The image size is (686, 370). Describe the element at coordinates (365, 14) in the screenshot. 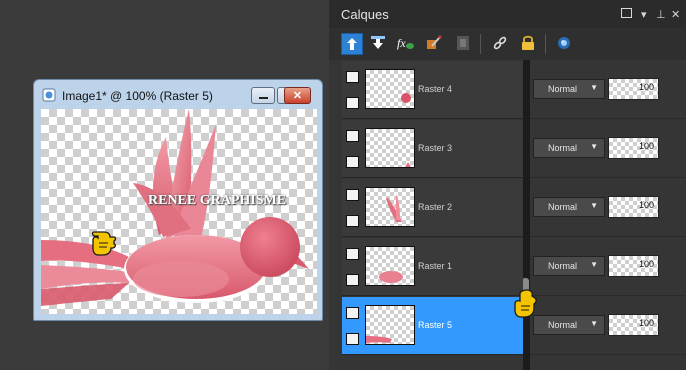

I see `panel-title: Calques` at that location.